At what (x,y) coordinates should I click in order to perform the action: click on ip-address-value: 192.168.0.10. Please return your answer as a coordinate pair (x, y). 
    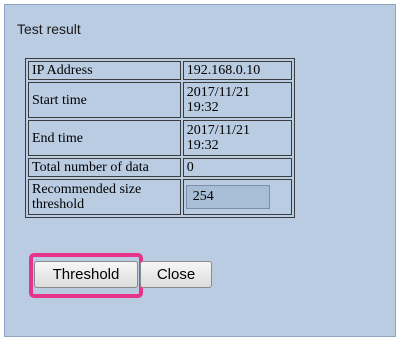
    Looking at the image, I should click on (237, 70).